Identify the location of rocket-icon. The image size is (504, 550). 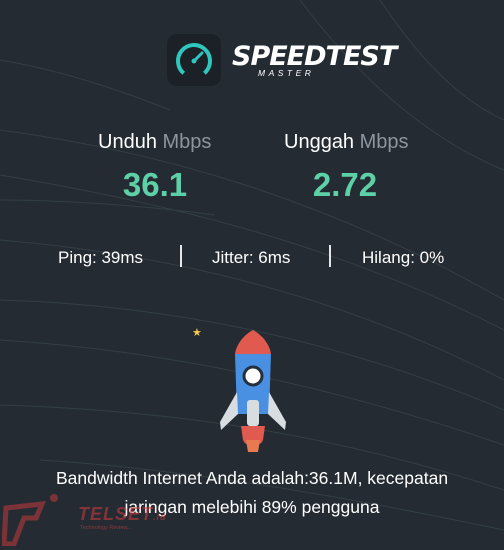
(253, 391).